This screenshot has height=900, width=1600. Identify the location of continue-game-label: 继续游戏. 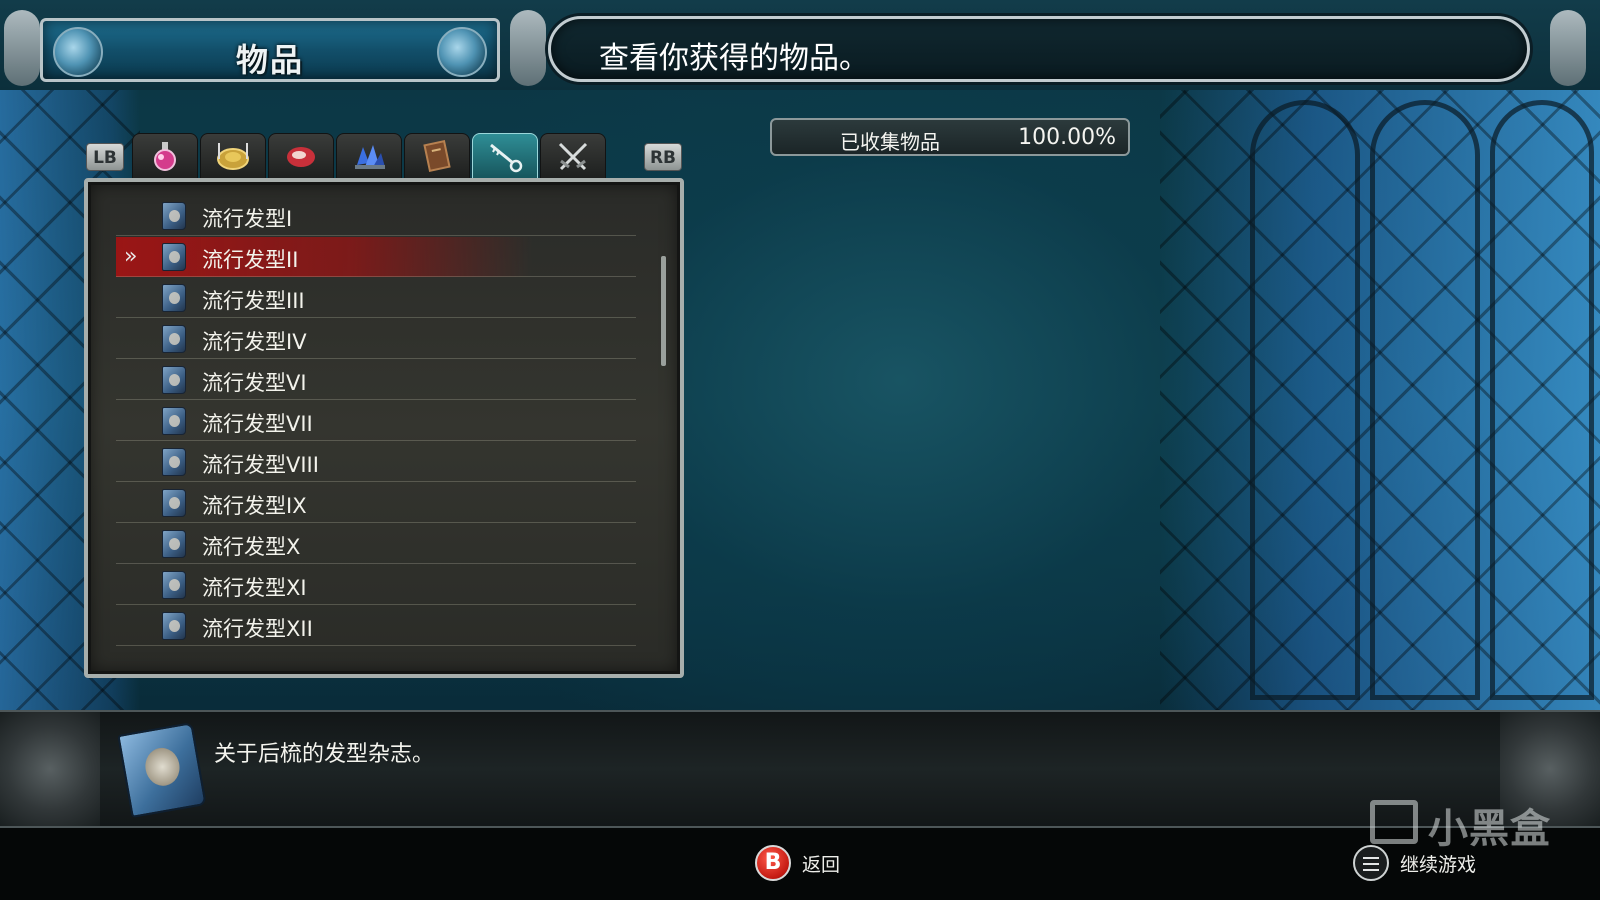
(1438, 863).